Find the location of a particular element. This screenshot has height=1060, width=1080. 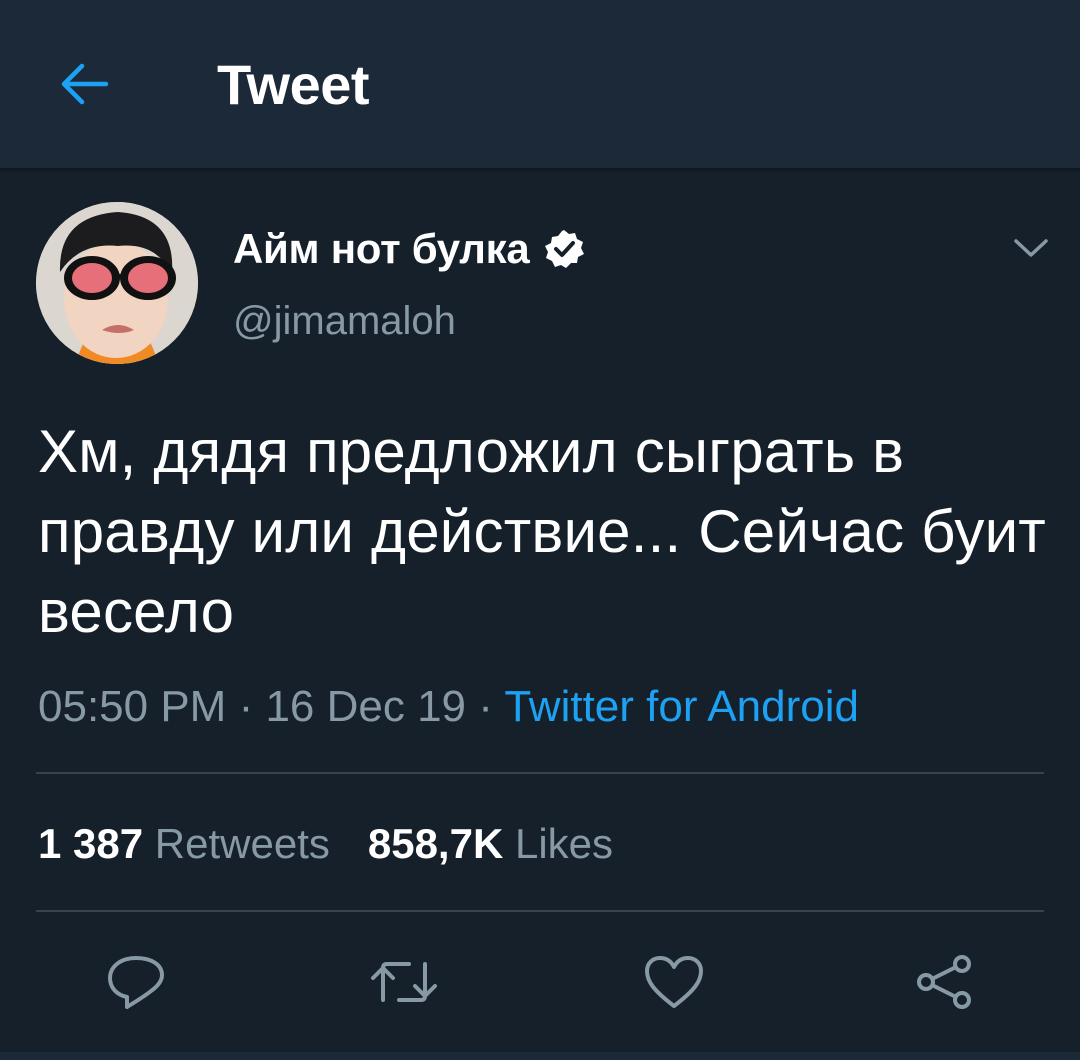

likes-stat: 858,7K Likes is located at coordinates (490, 843).